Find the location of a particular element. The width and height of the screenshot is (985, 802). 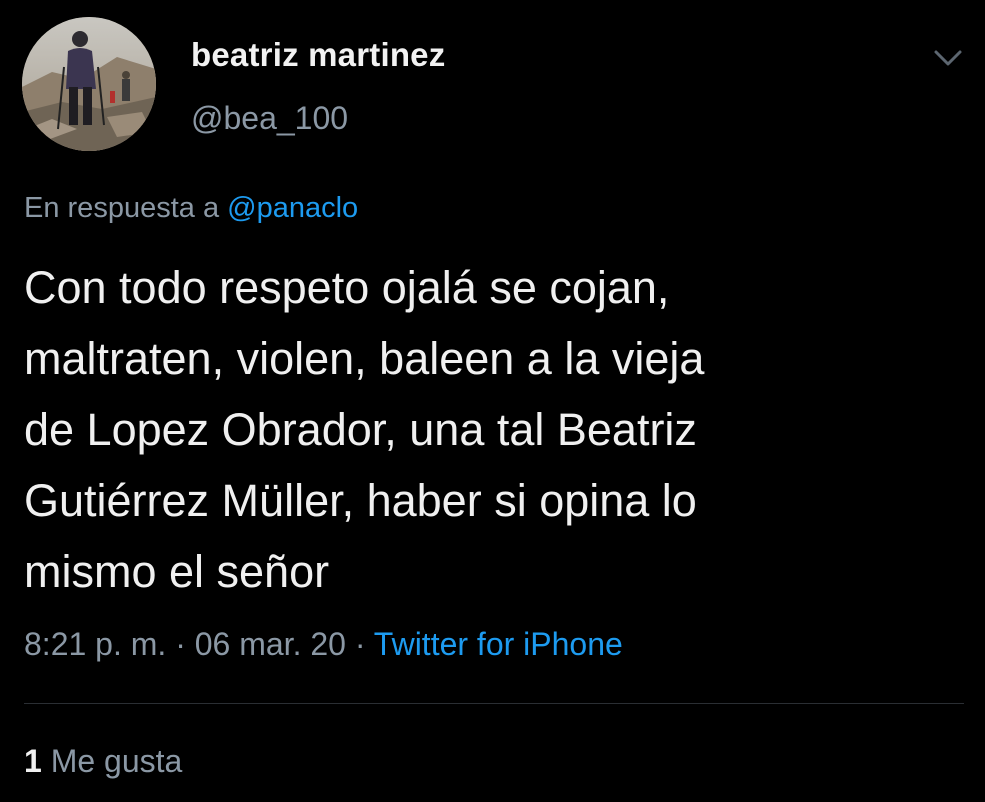

reply-mention-link: @panaclo is located at coordinates (292, 208).